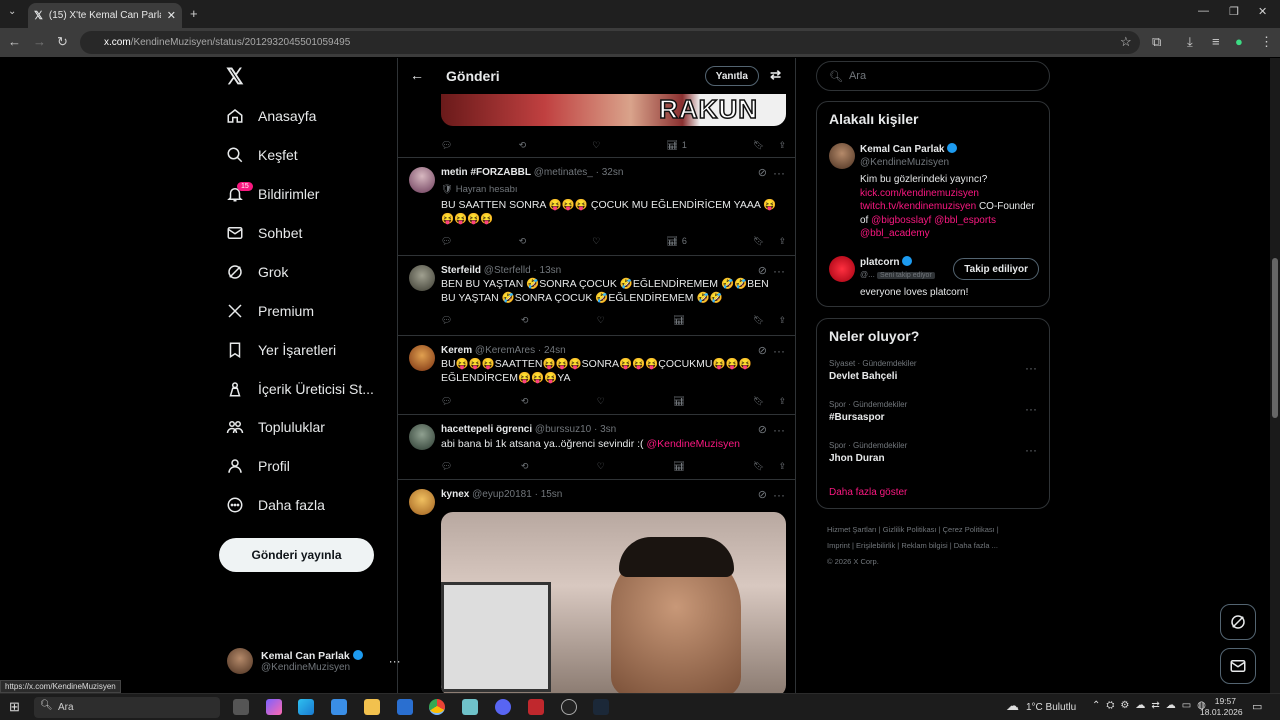 Image resolution: width=1280 pixels, height=720 pixels. What do you see at coordinates (281, 350) in the screenshot?
I see `nav-bookmarks: Yer İşaretleri` at bounding box center [281, 350].